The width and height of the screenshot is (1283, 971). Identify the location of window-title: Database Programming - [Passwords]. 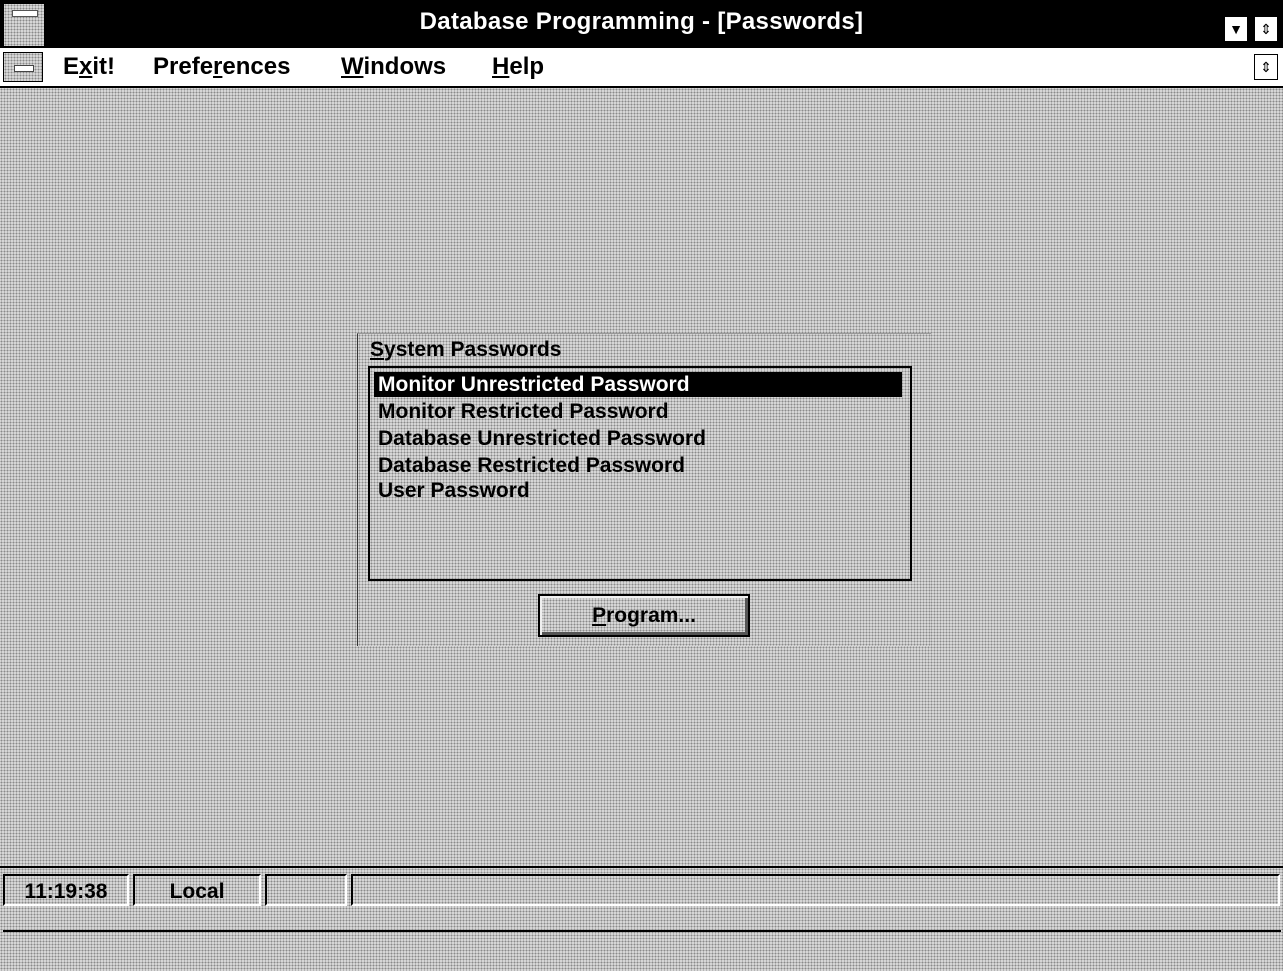
(641, 21).